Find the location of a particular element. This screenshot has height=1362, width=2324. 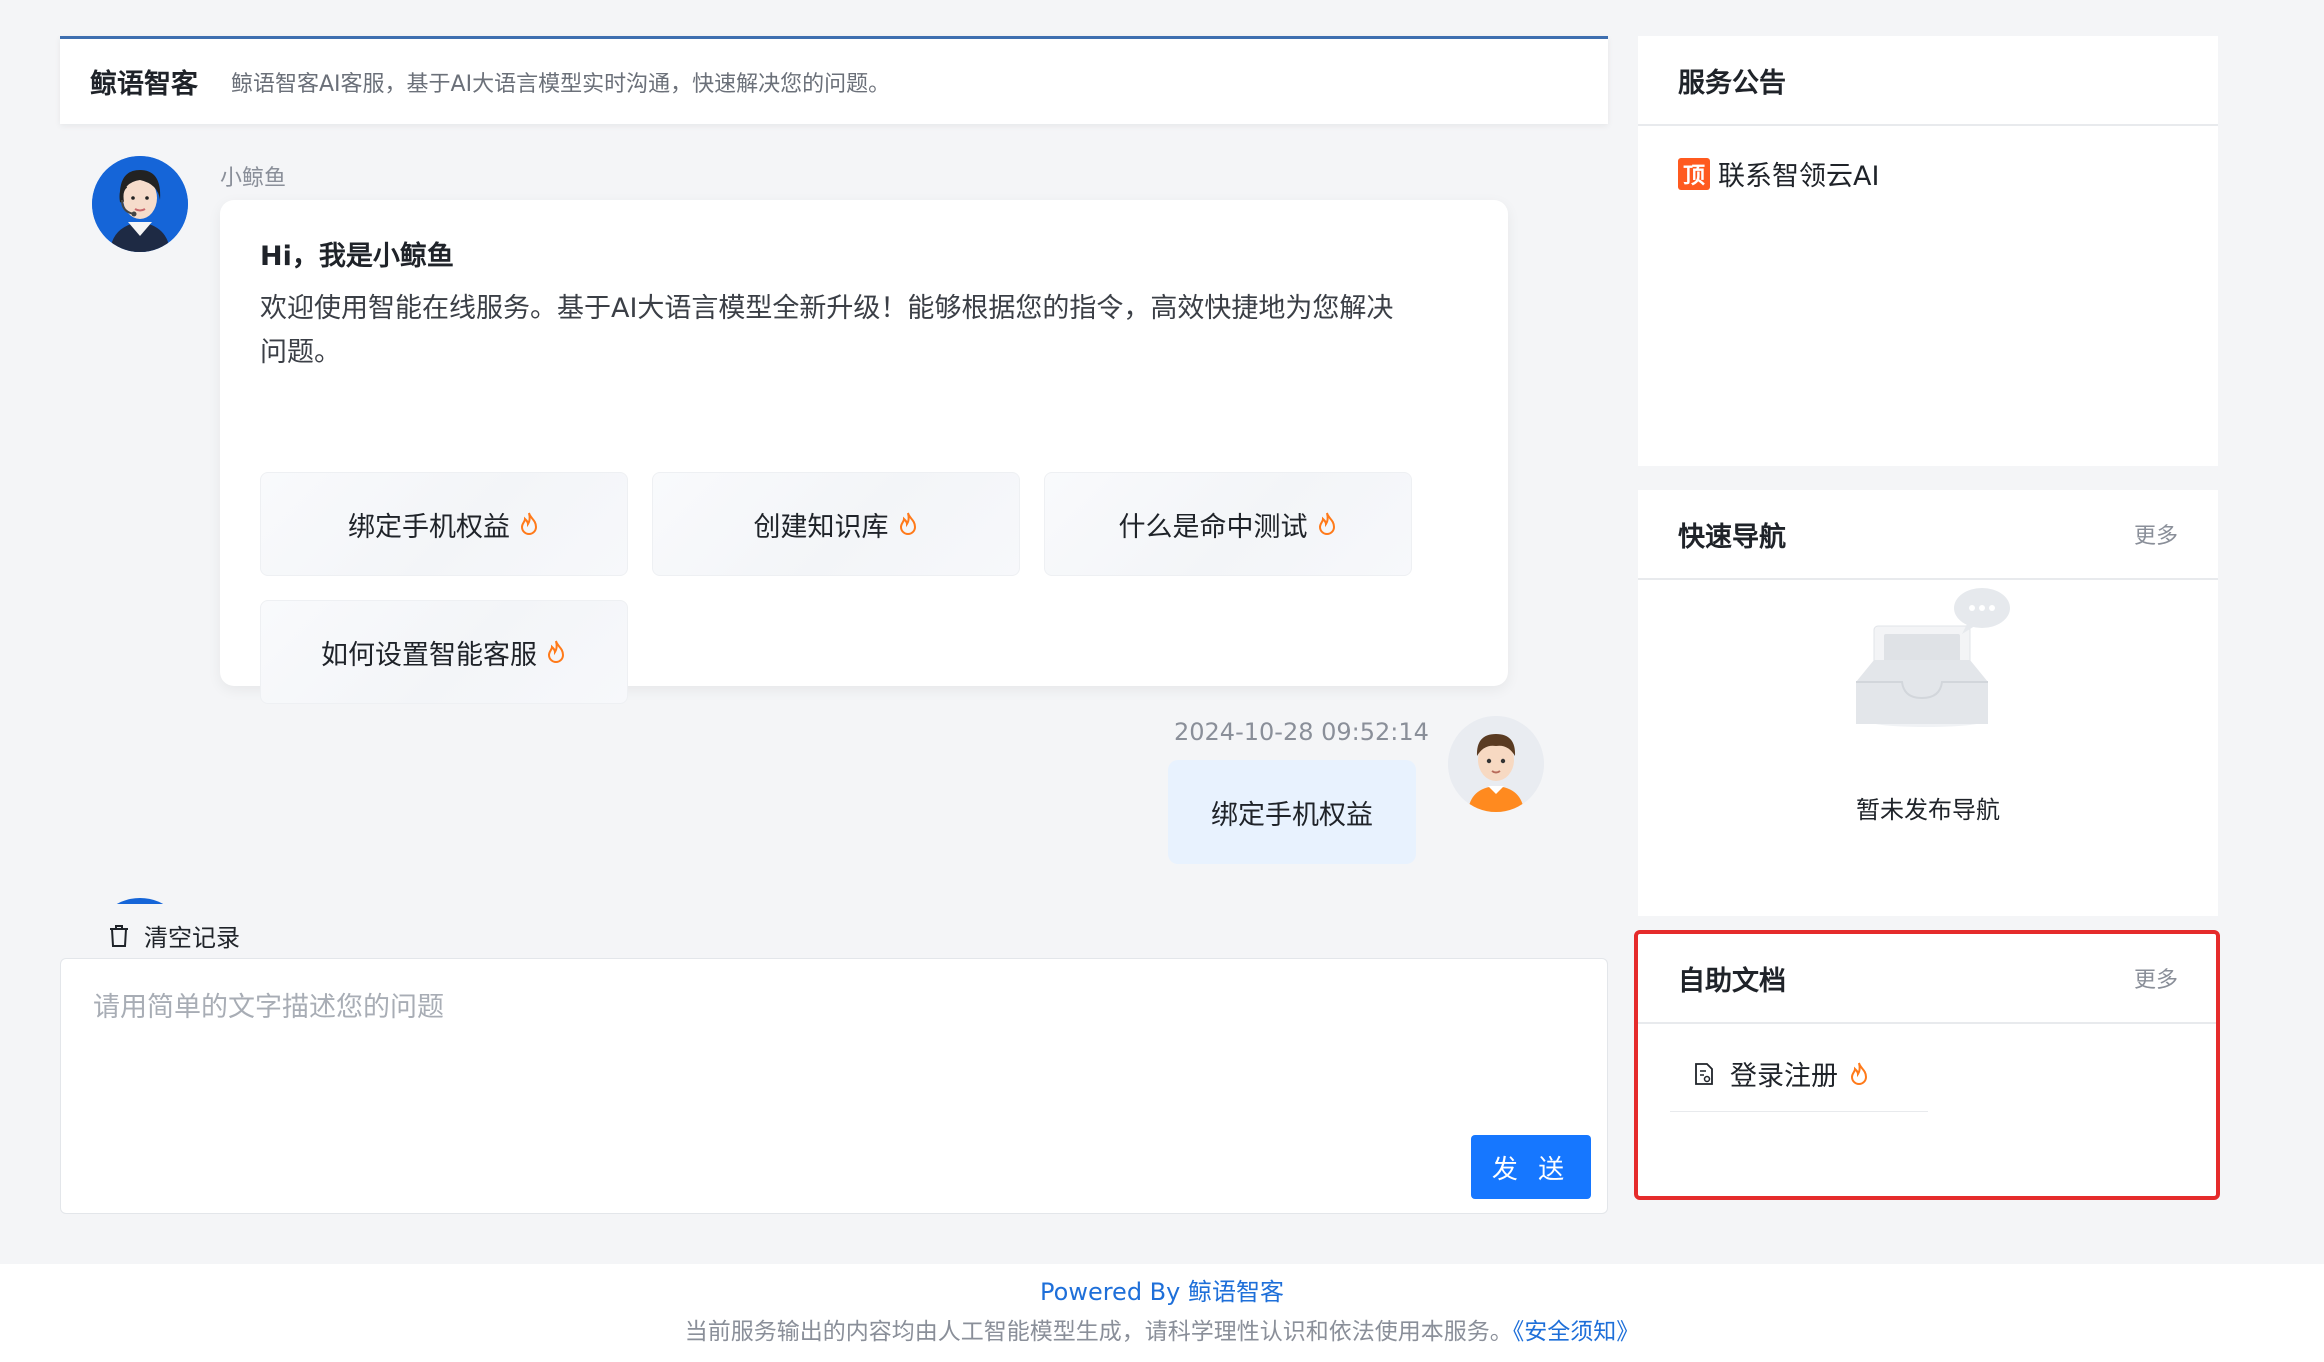

notice-item-label: 联系智领云AI is located at coordinates (1799, 176).